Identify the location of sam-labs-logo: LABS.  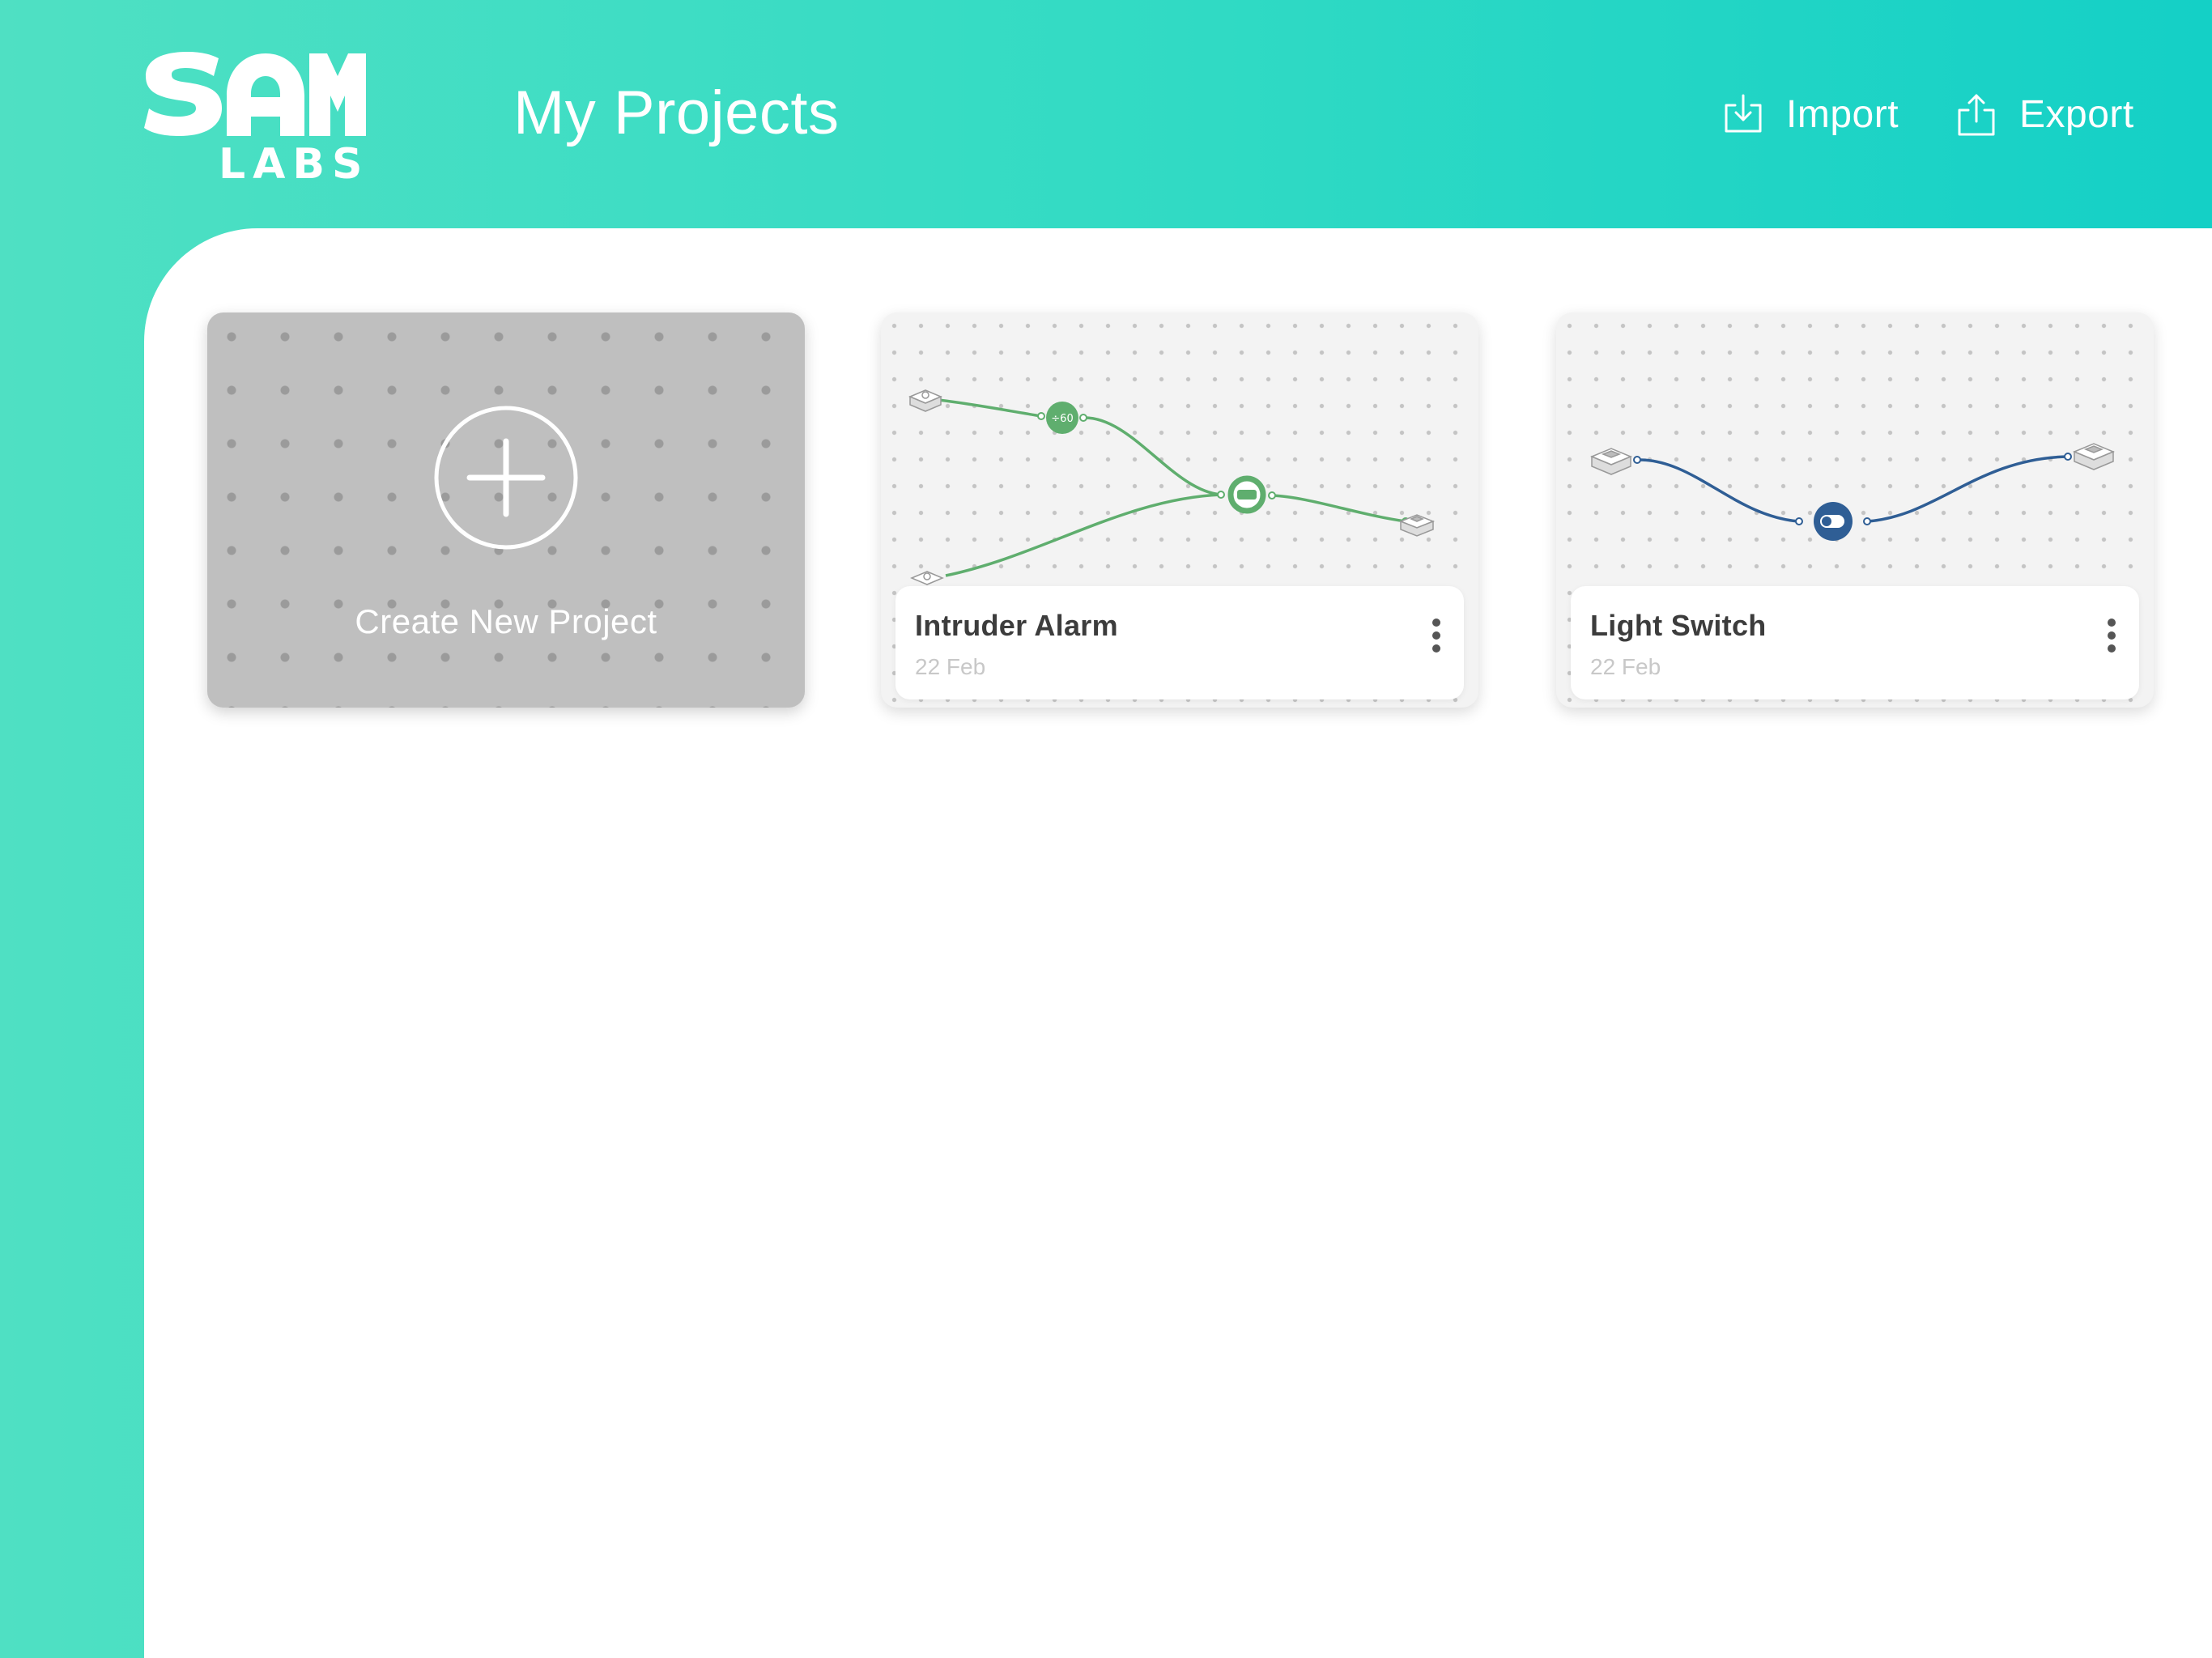
(255, 114).